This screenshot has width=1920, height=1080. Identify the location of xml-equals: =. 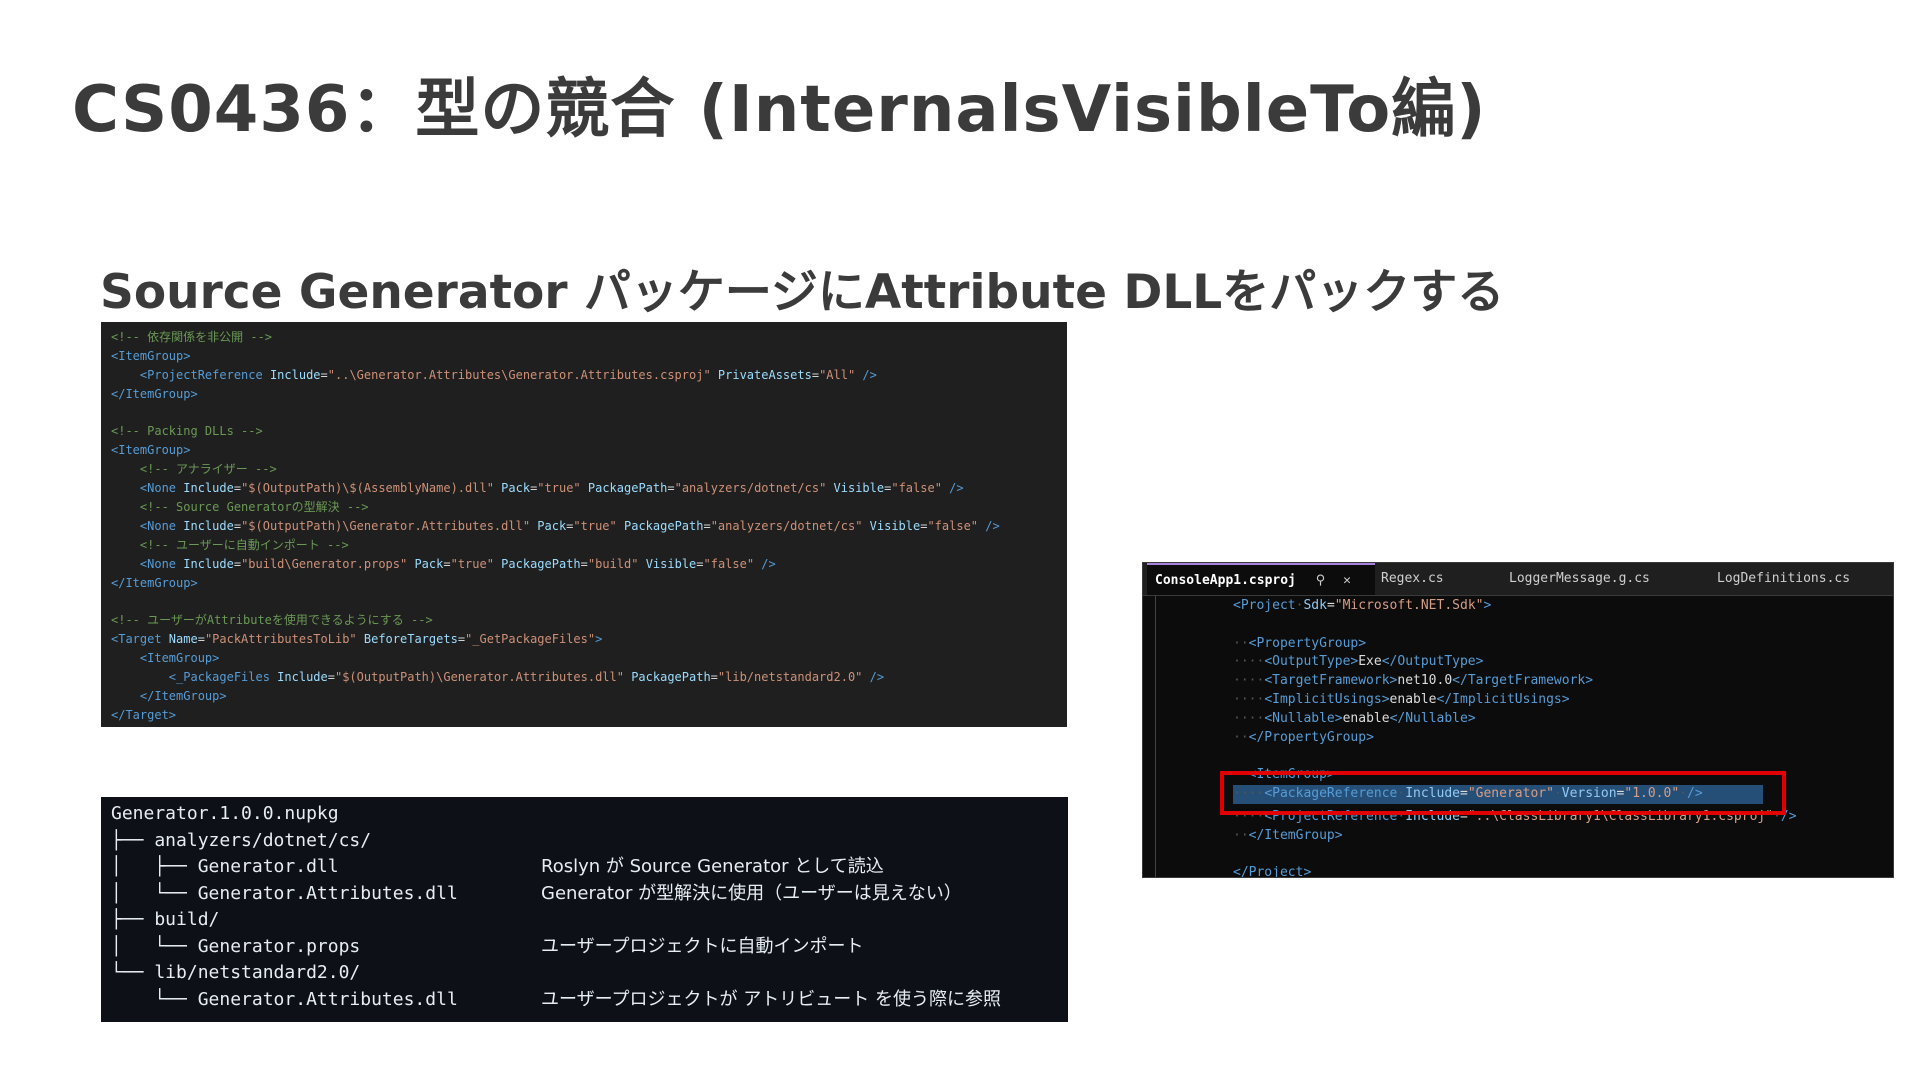
(1330, 605).